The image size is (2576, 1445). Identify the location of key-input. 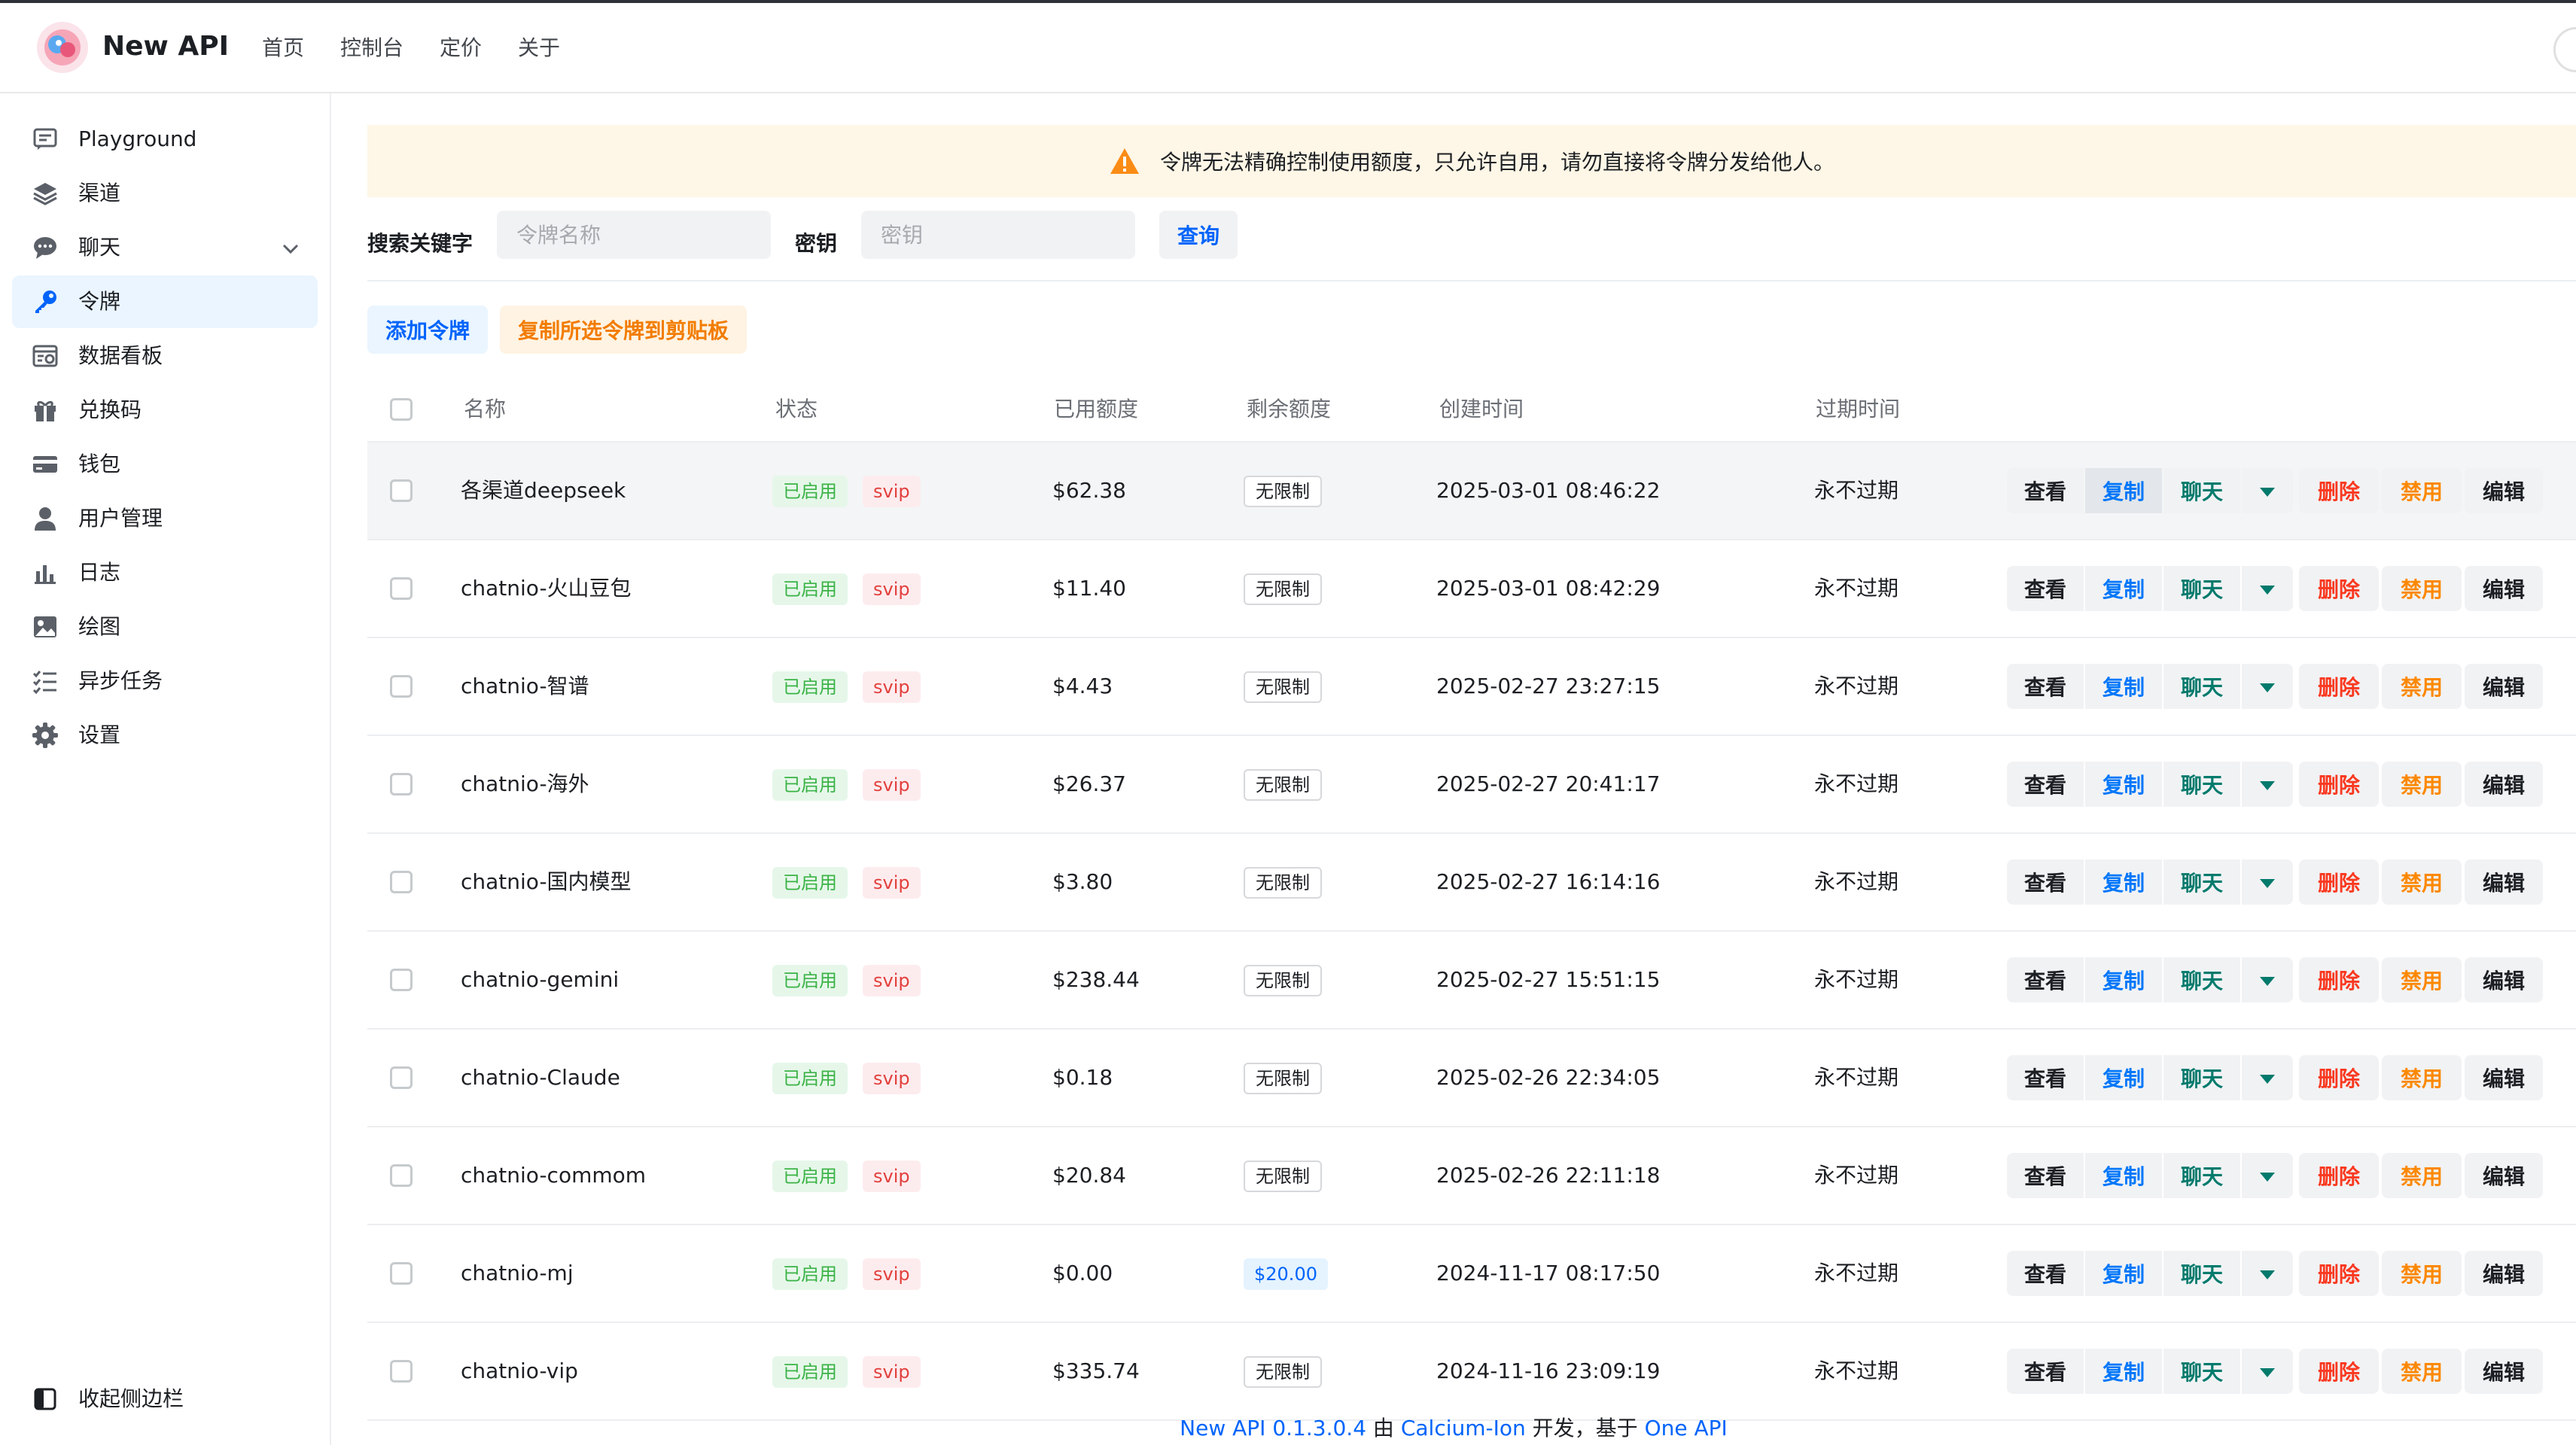
(998, 235).